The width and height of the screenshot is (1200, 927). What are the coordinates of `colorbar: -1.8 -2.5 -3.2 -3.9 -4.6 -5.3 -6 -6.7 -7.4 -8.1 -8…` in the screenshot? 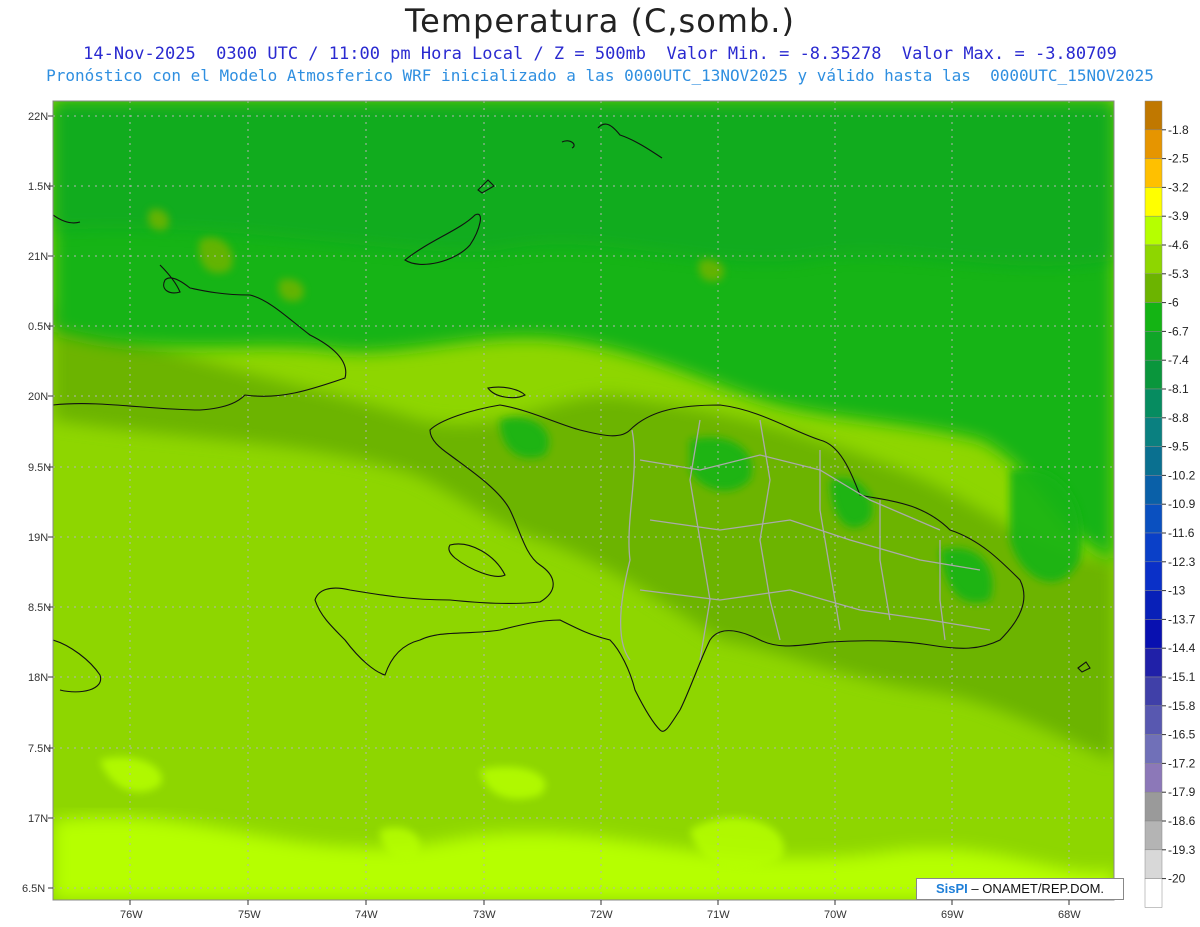 It's located at (1170, 504).